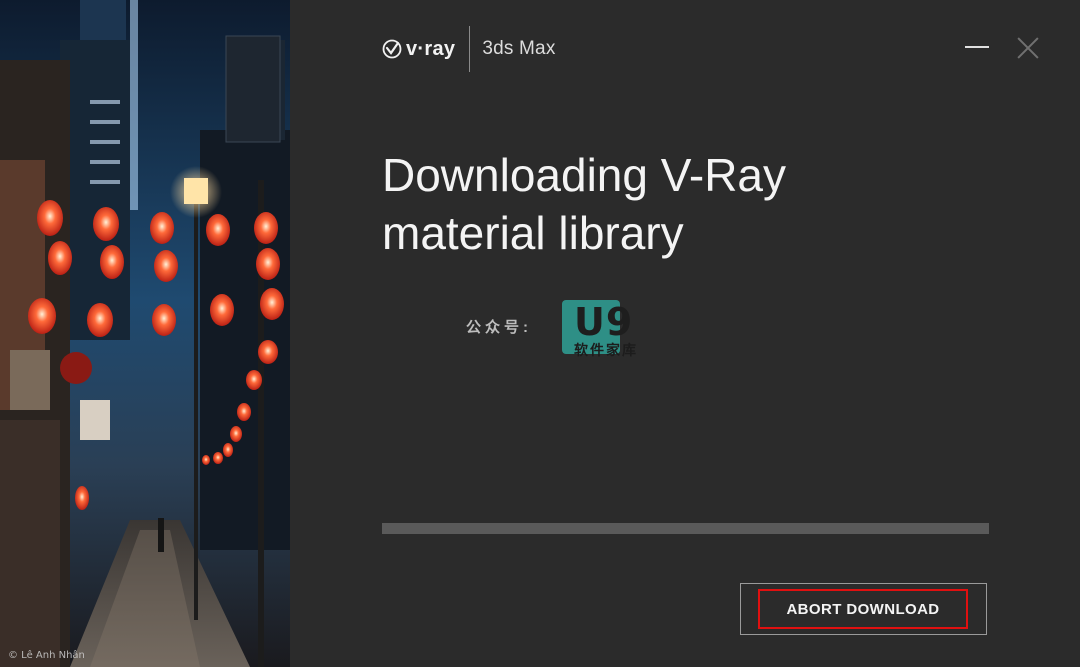 The height and width of the screenshot is (667, 1080). I want to click on close-button, so click(1028, 48).